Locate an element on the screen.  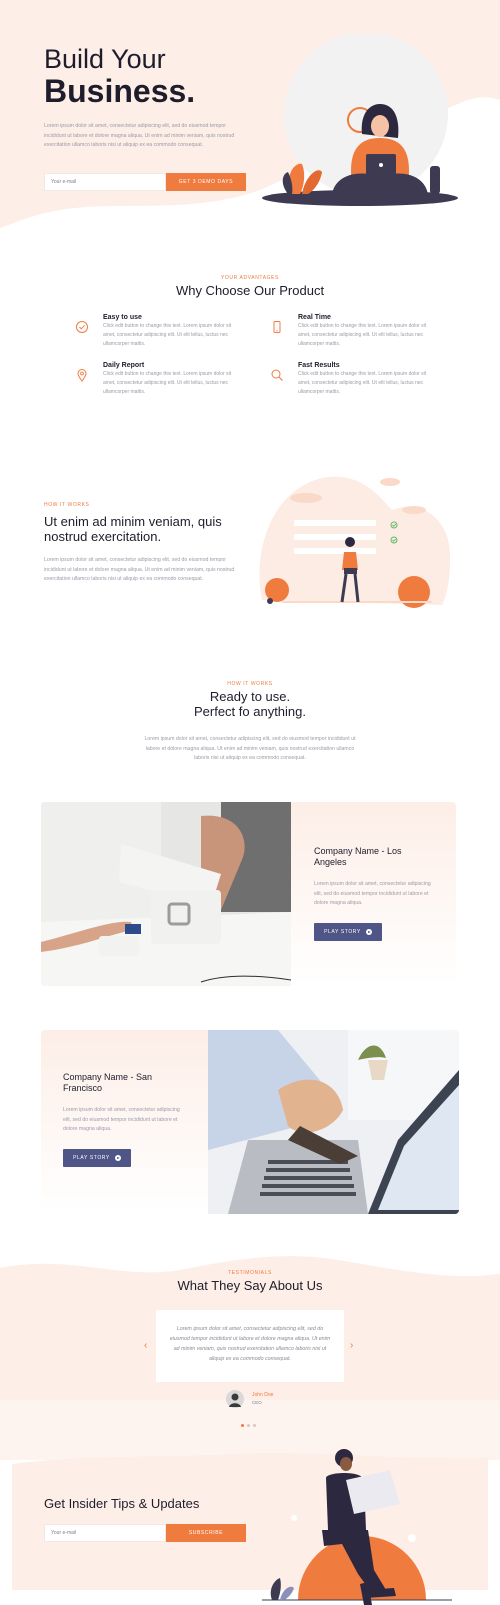
feature-title: Easy to use is located at coordinates (122, 317).